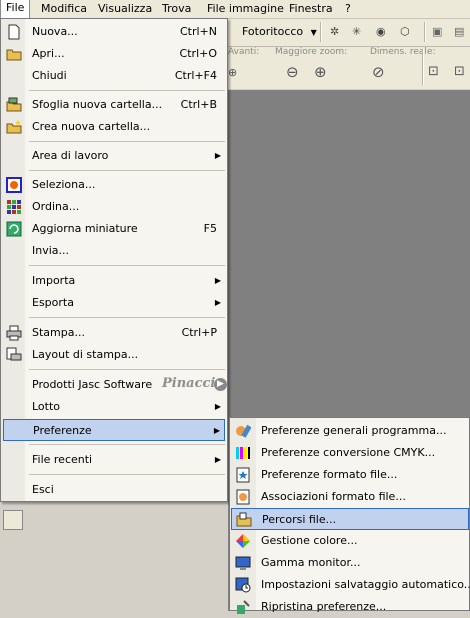 The height and width of the screenshot is (618, 470). Describe the element at coordinates (232, 73) in the screenshot. I see `zoom-icon: ⊕` at that location.